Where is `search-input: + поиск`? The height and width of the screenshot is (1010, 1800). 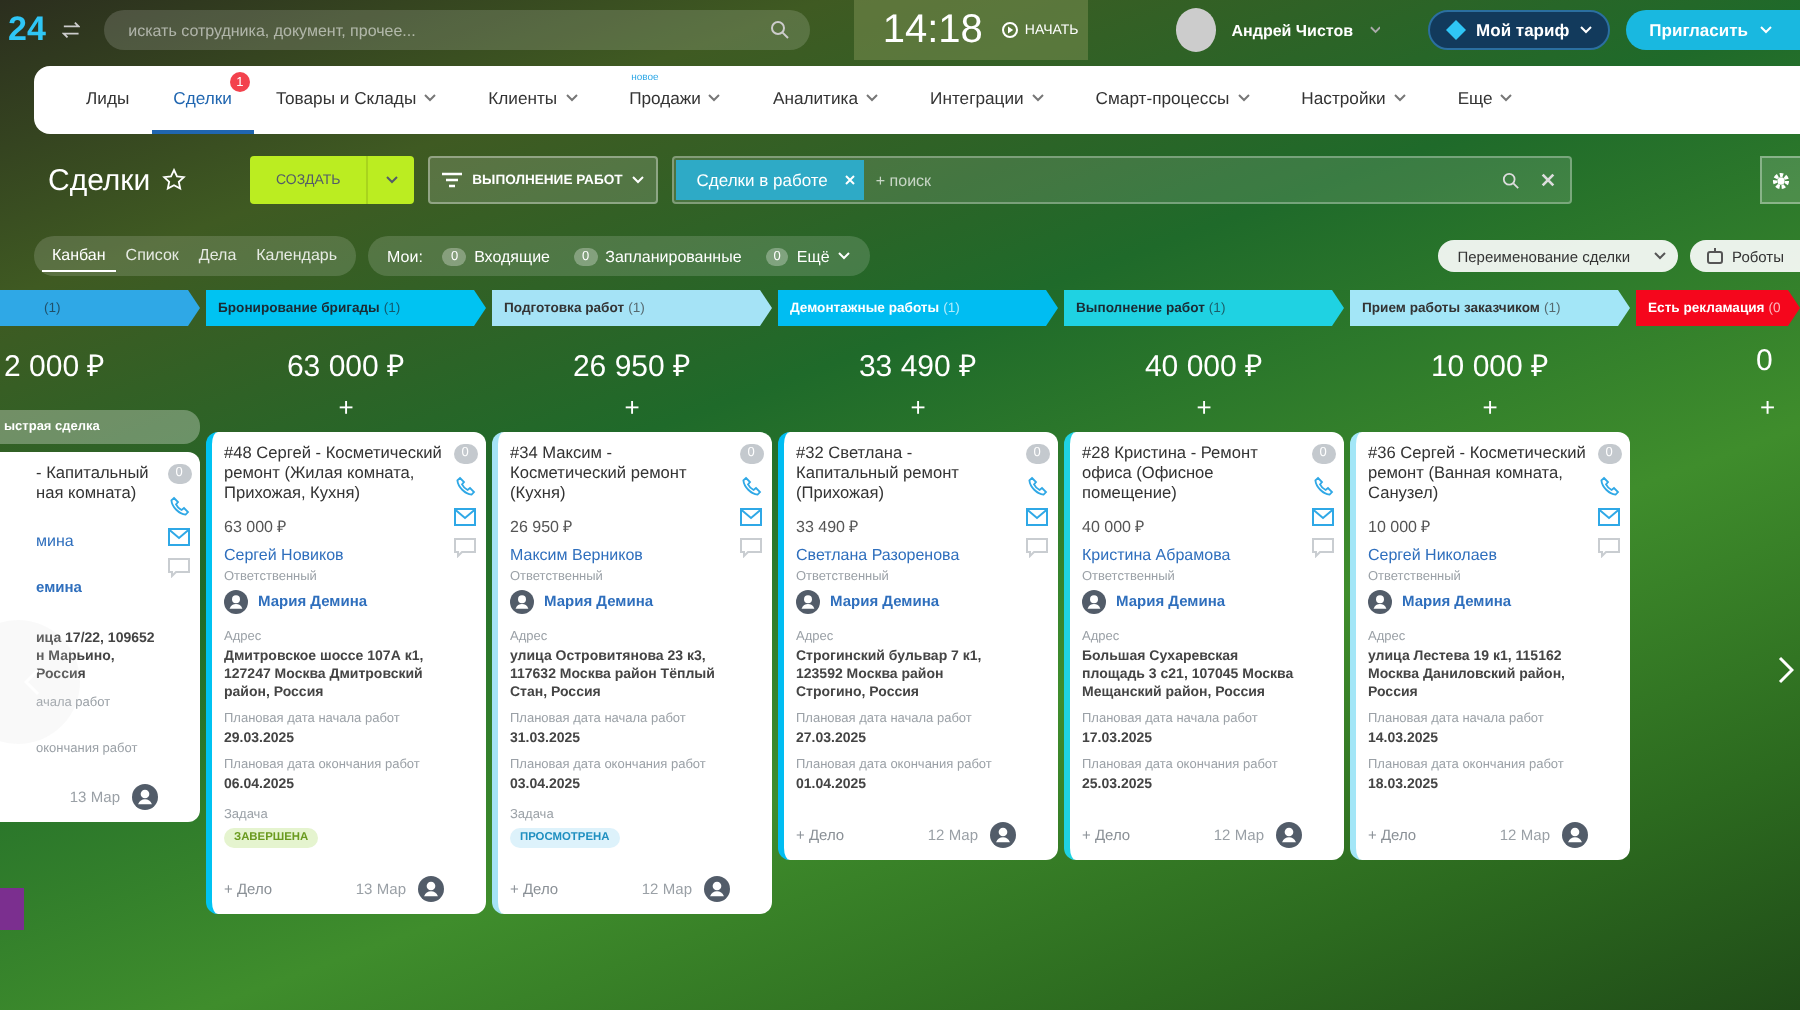
search-input: + поиск is located at coordinates (1183, 180).